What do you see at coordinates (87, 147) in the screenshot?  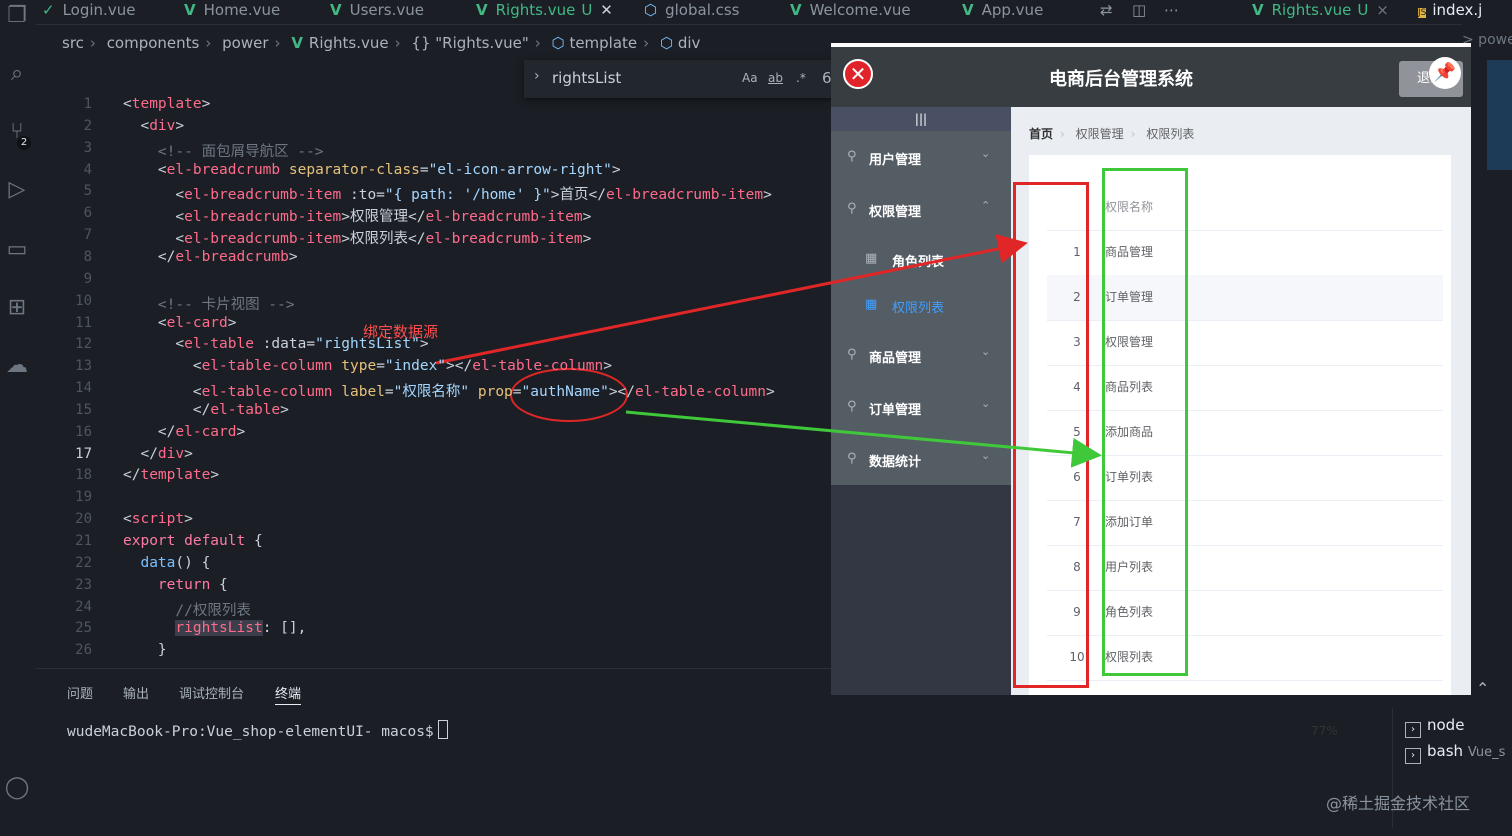 I see `line-number: 3` at bounding box center [87, 147].